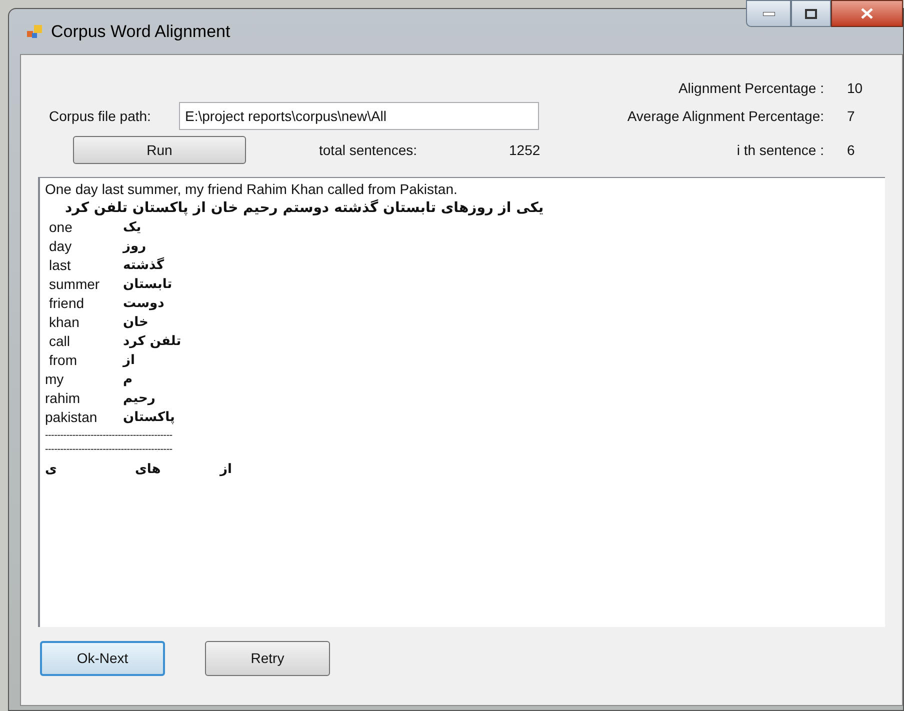 Image resolution: width=904 pixels, height=711 pixels. What do you see at coordinates (128, 380) in the screenshot?
I see `persian-word: م` at bounding box center [128, 380].